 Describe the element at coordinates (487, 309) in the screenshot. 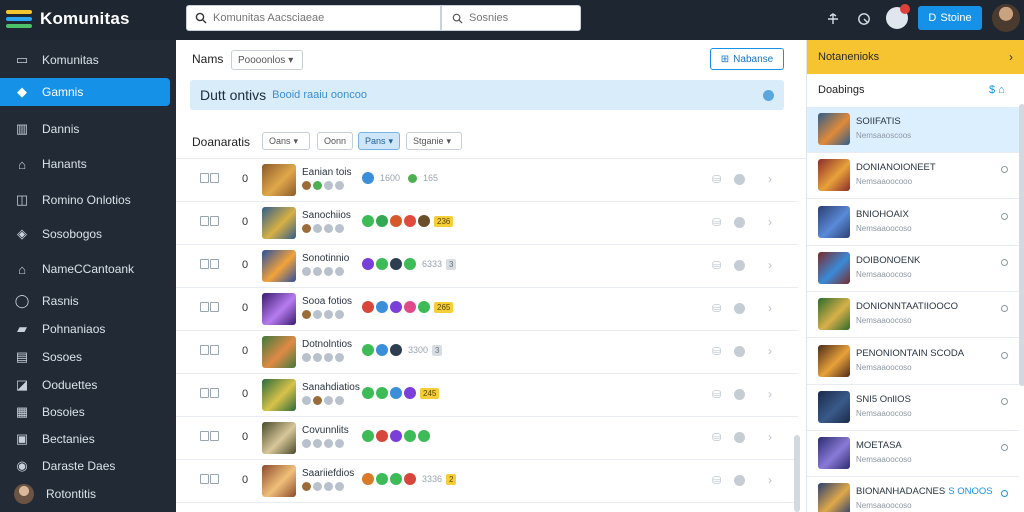

I see `table-row: 0 Sooa fotios 265 ⛁ ›` at that location.